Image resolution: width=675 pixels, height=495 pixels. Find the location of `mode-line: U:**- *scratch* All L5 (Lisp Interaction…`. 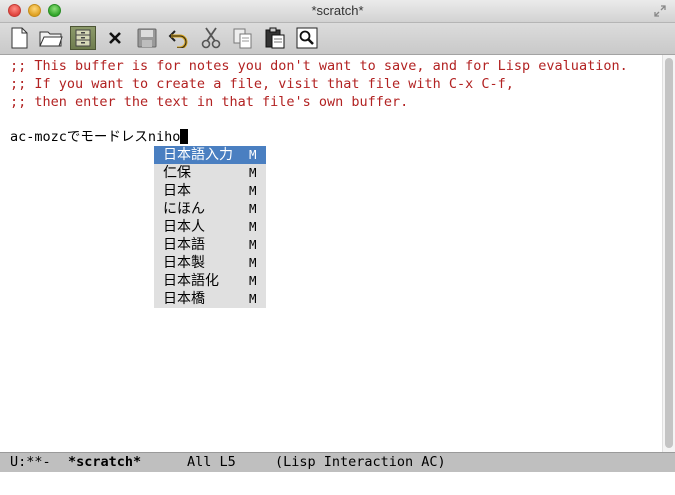

mode-line: U:**- *scratch* All L5 (Lisp Interaction… is located at coordinates (337, 462).